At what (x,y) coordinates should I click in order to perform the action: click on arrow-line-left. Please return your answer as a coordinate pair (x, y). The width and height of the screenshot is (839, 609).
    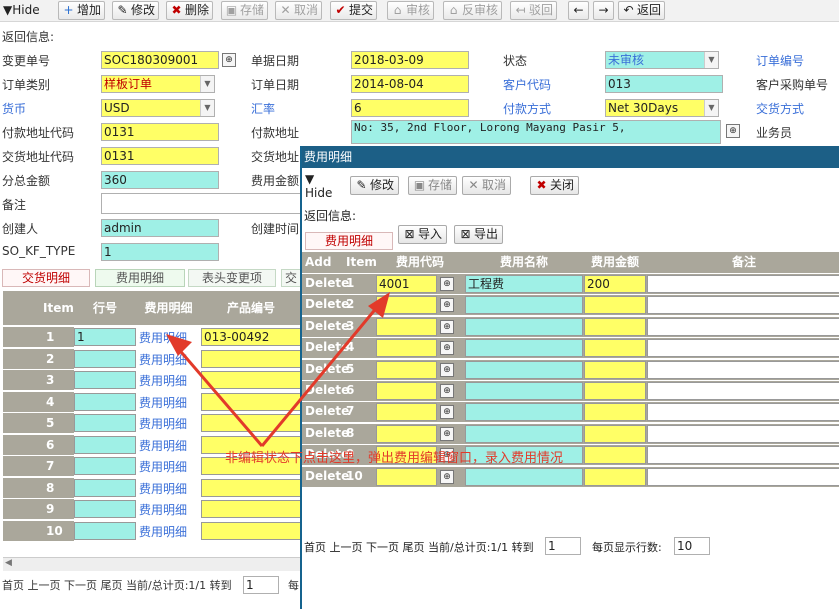
    Looking at the image, I should click on (219, 396).